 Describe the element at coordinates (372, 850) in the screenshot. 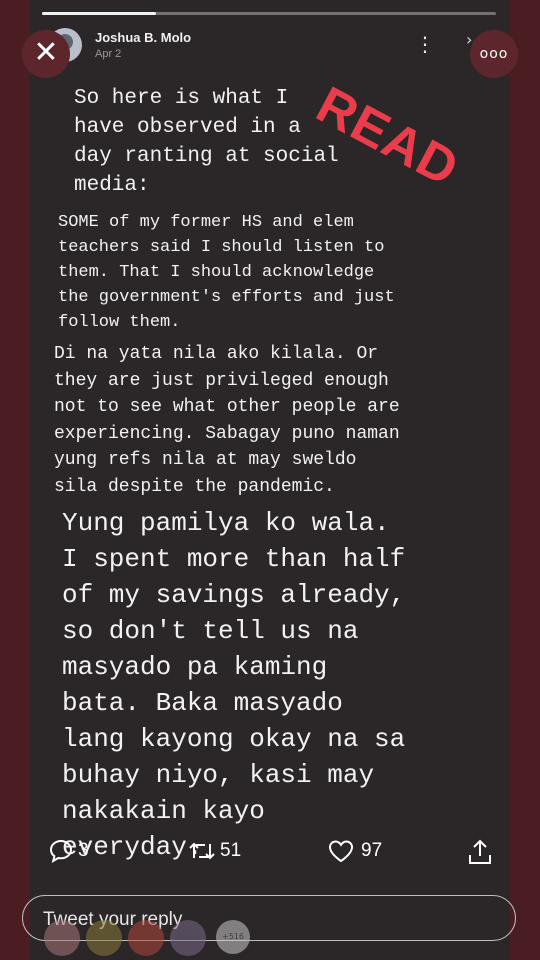

I see `like-count: 97` at that location.